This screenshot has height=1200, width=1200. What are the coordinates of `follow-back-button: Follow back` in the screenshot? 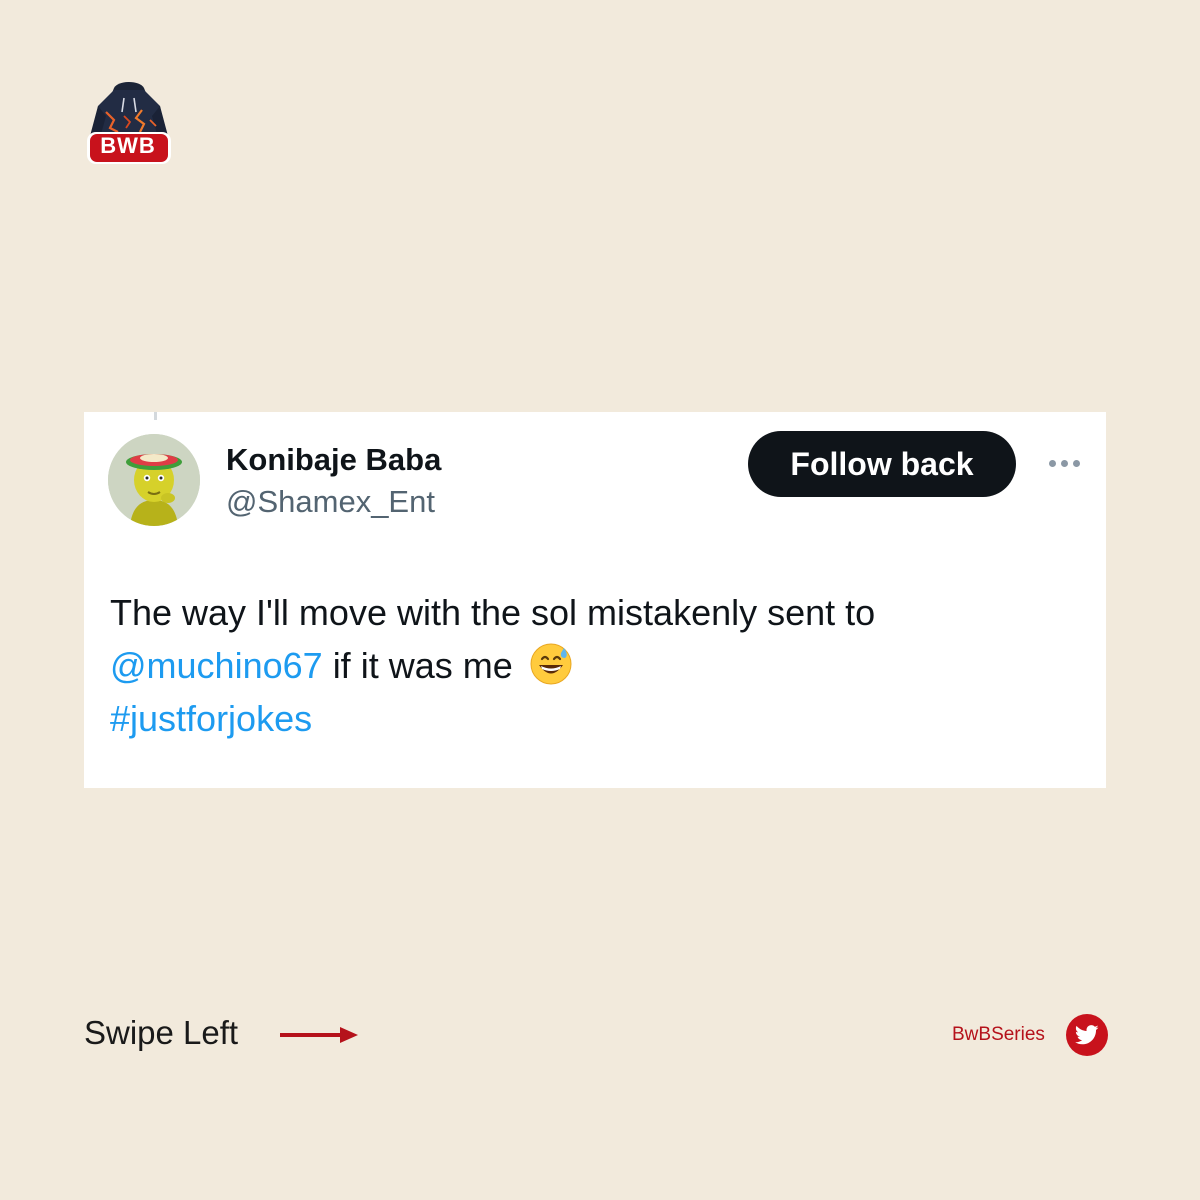 It's located at (882, 464).